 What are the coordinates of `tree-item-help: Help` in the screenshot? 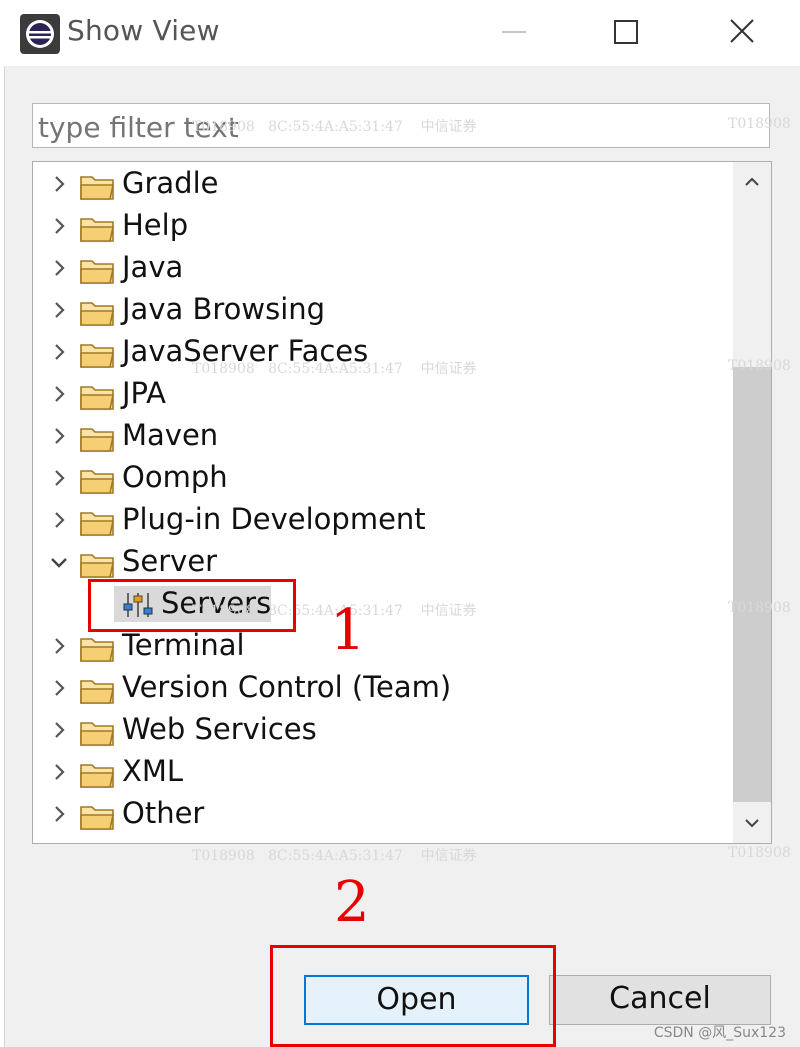 It's located at (381, 227).